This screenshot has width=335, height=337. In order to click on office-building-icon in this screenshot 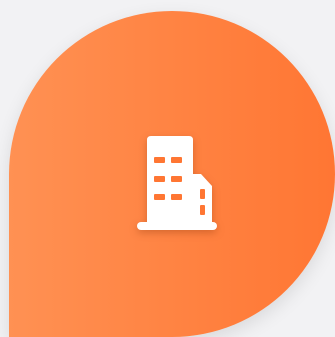, I will do `click(177, 183)`.